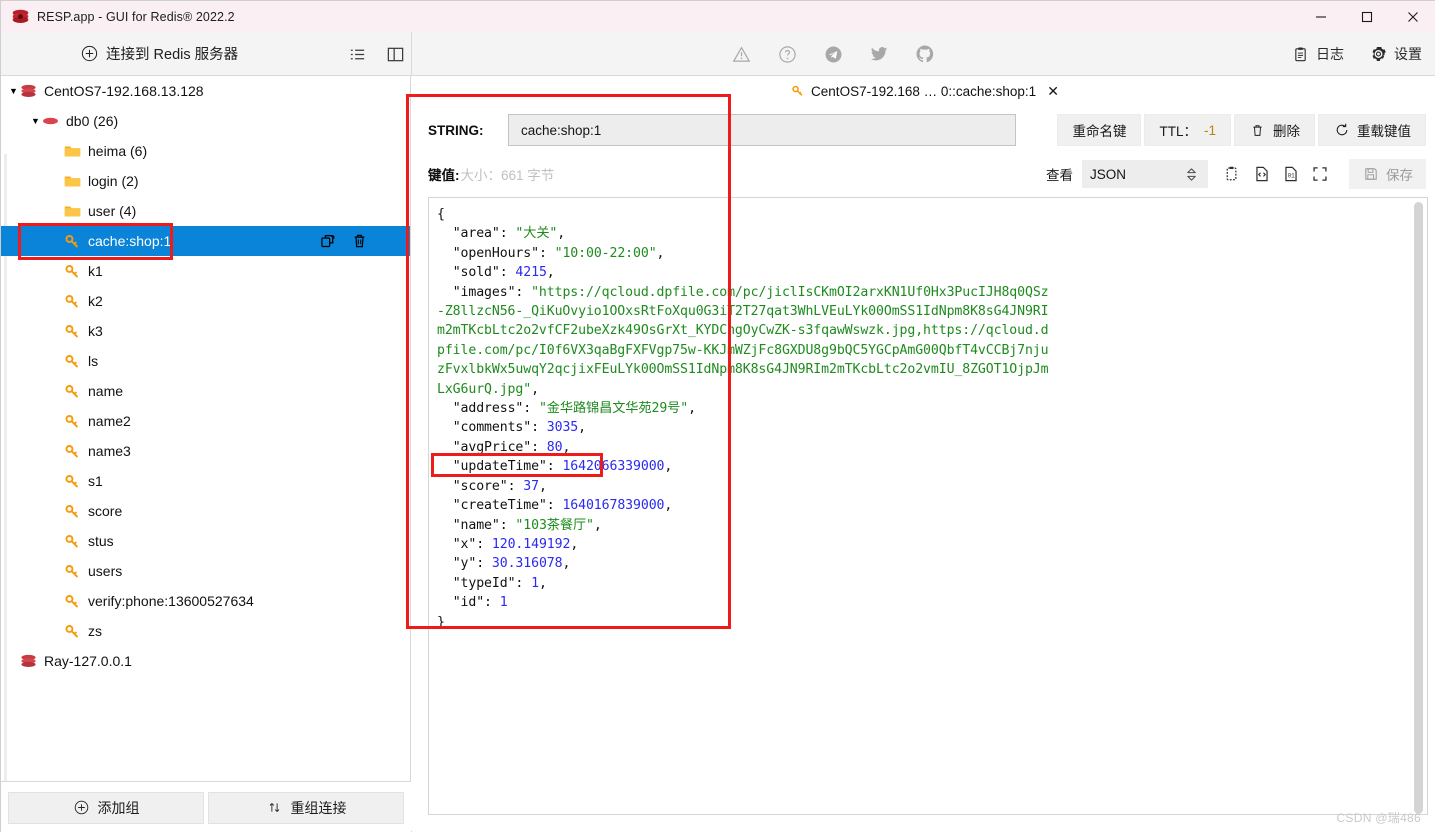 Image resolution: width=1435 pixels, height=832 pixels. I want to click on tree-item-label: heima (6), so click(118, 151).